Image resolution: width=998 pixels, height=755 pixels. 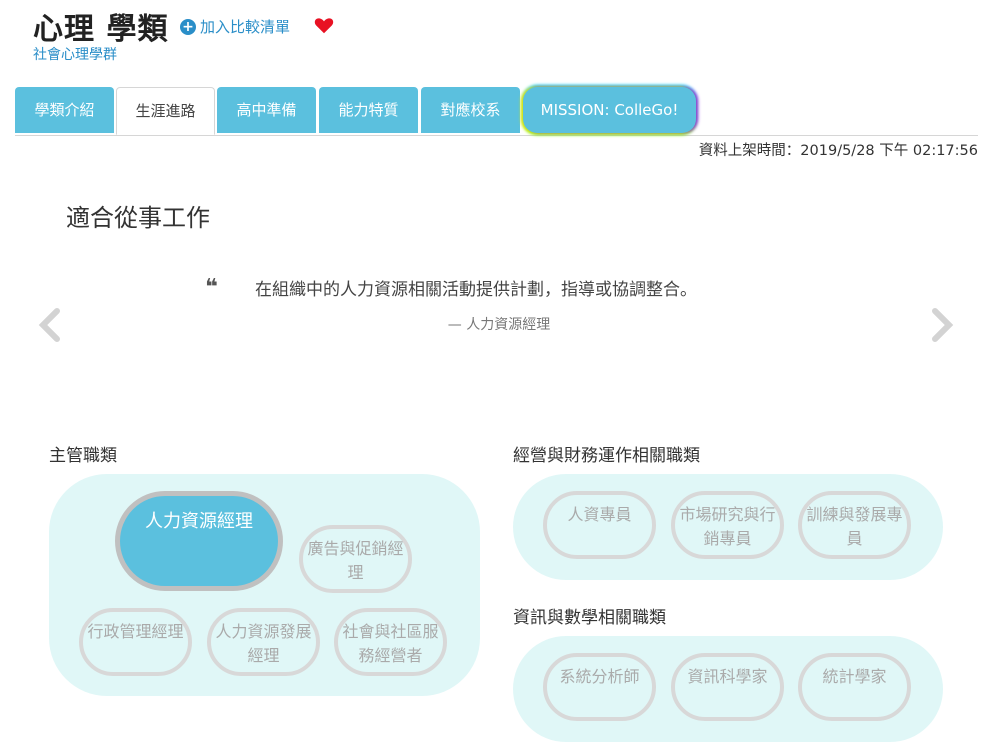 I want to click on chevron-right-icon, so click(x=942, y=325).